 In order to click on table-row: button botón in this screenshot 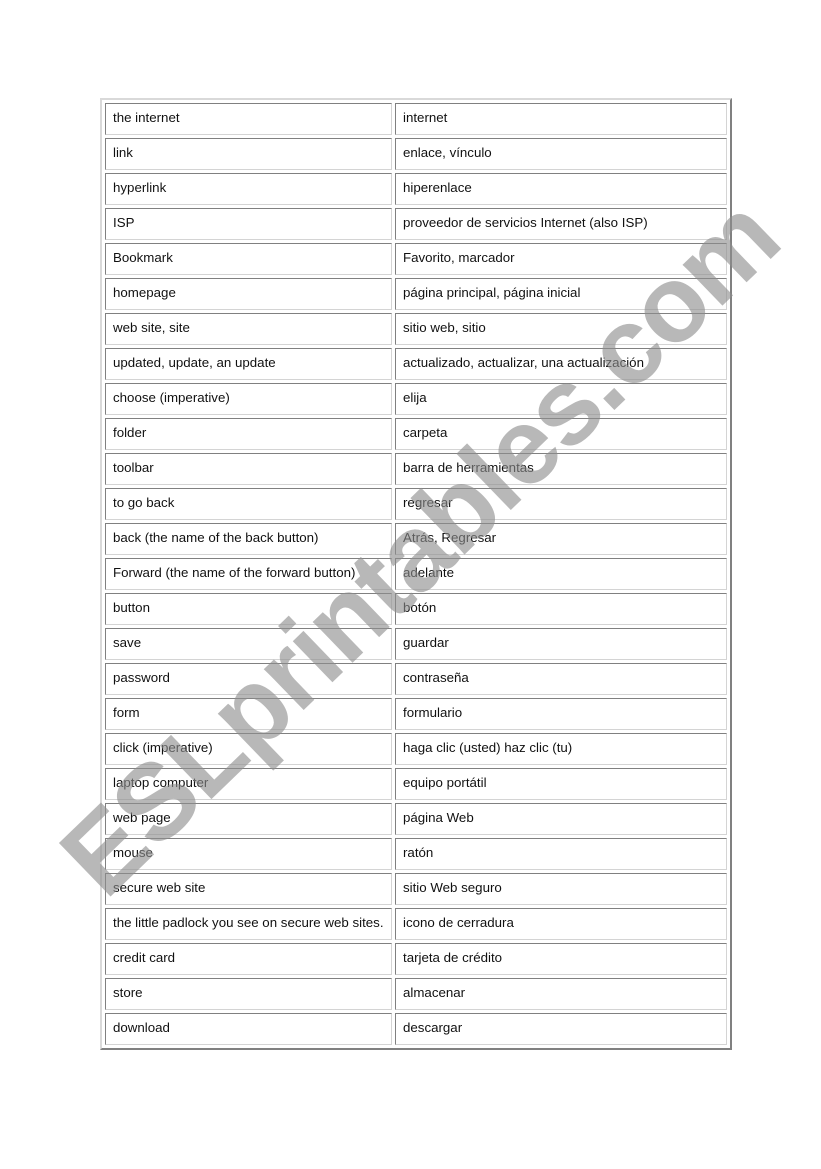, I will do `click(416, 609)`.